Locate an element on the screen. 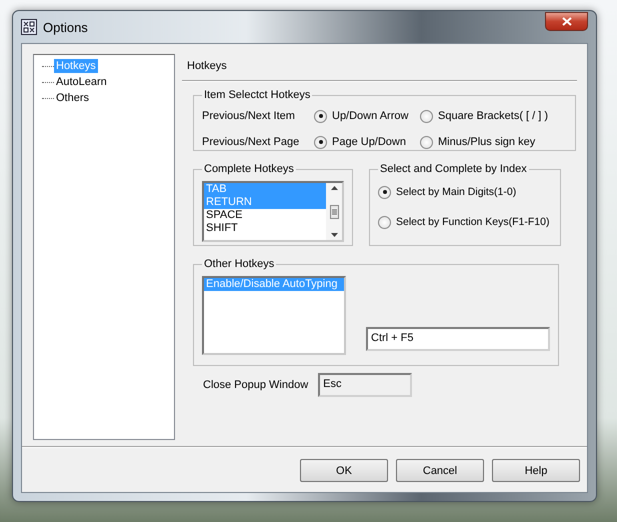 The height and width of the screenshot is (522, 617). window-title: Options is located at coordinates (66, 27).